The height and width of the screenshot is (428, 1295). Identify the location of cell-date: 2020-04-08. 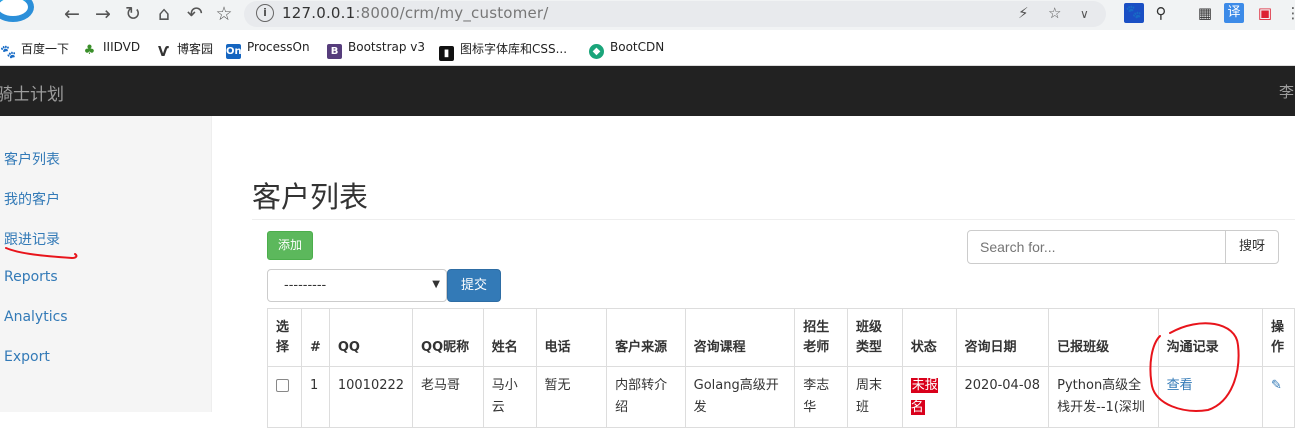
(1002, 397).